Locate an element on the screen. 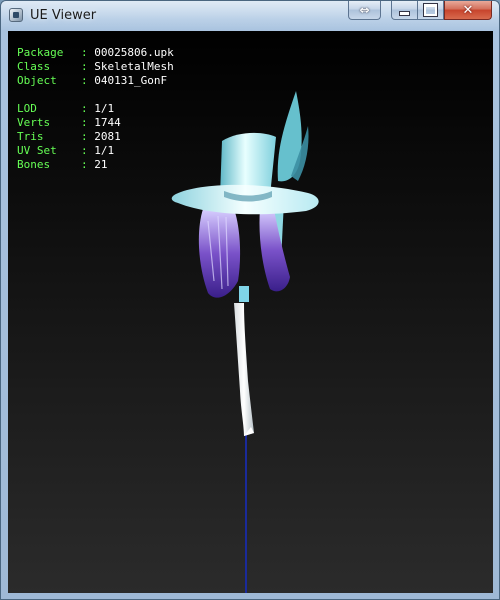 This screenshot has width=500, height=600. fullscreen-toggle-button: ⇔ is located at coordinates (364, 10).